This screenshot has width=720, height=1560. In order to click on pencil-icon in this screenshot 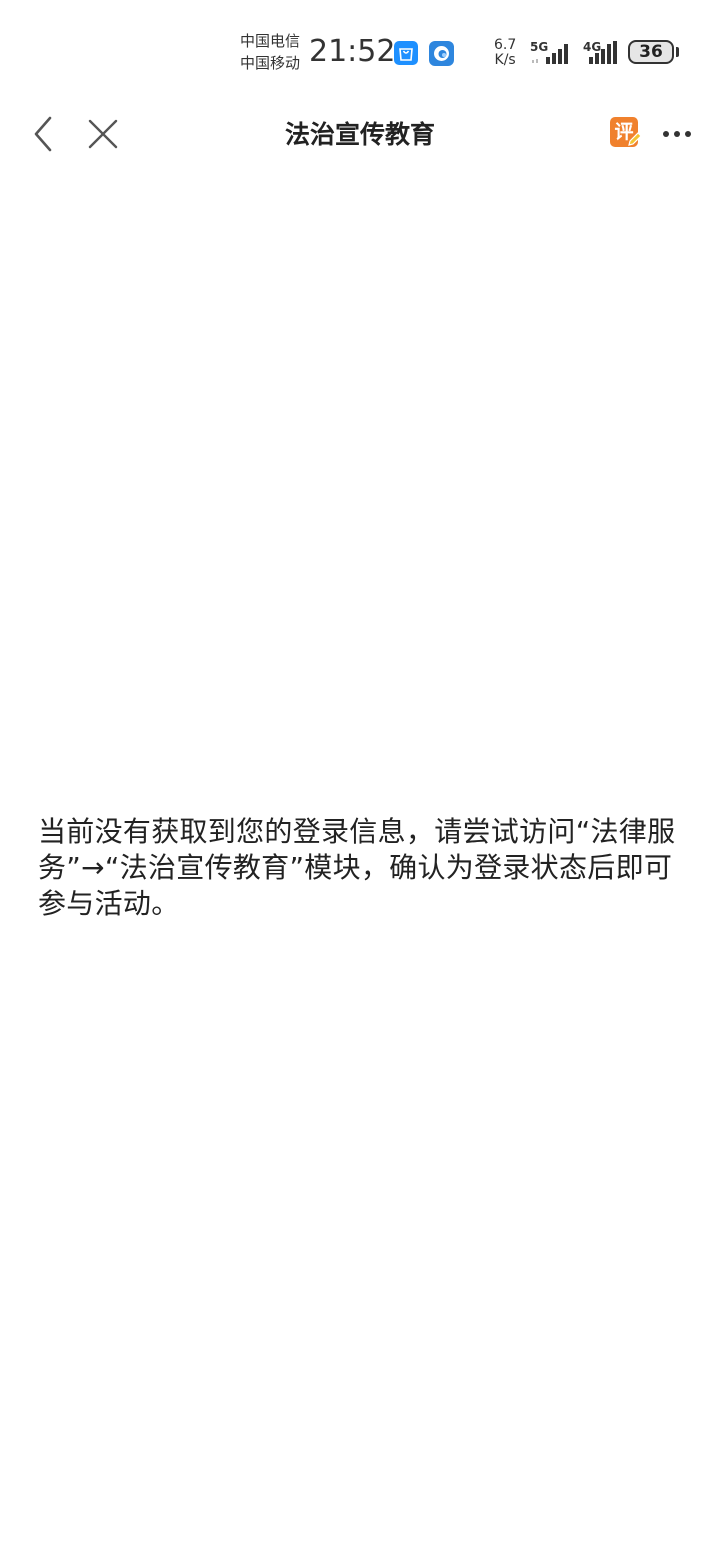, I will do `click(635, 139)`.